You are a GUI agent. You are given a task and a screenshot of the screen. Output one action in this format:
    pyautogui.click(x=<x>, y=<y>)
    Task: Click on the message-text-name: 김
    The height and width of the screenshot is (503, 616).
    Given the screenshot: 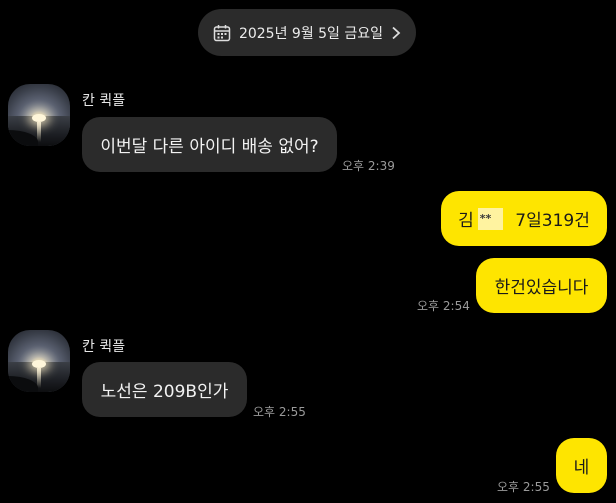 What is the action you would take?
    pyautogui.click(x=466, y=221)
    